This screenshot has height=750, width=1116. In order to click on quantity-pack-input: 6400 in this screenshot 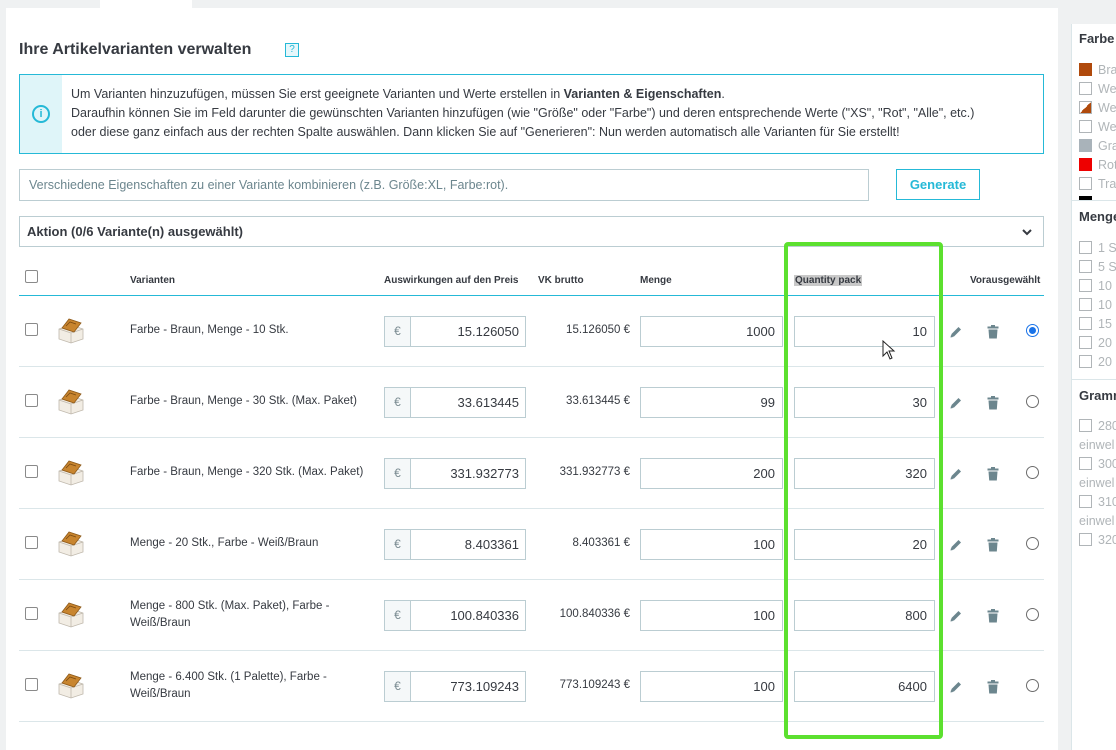, I will do `click(864, 686)`.